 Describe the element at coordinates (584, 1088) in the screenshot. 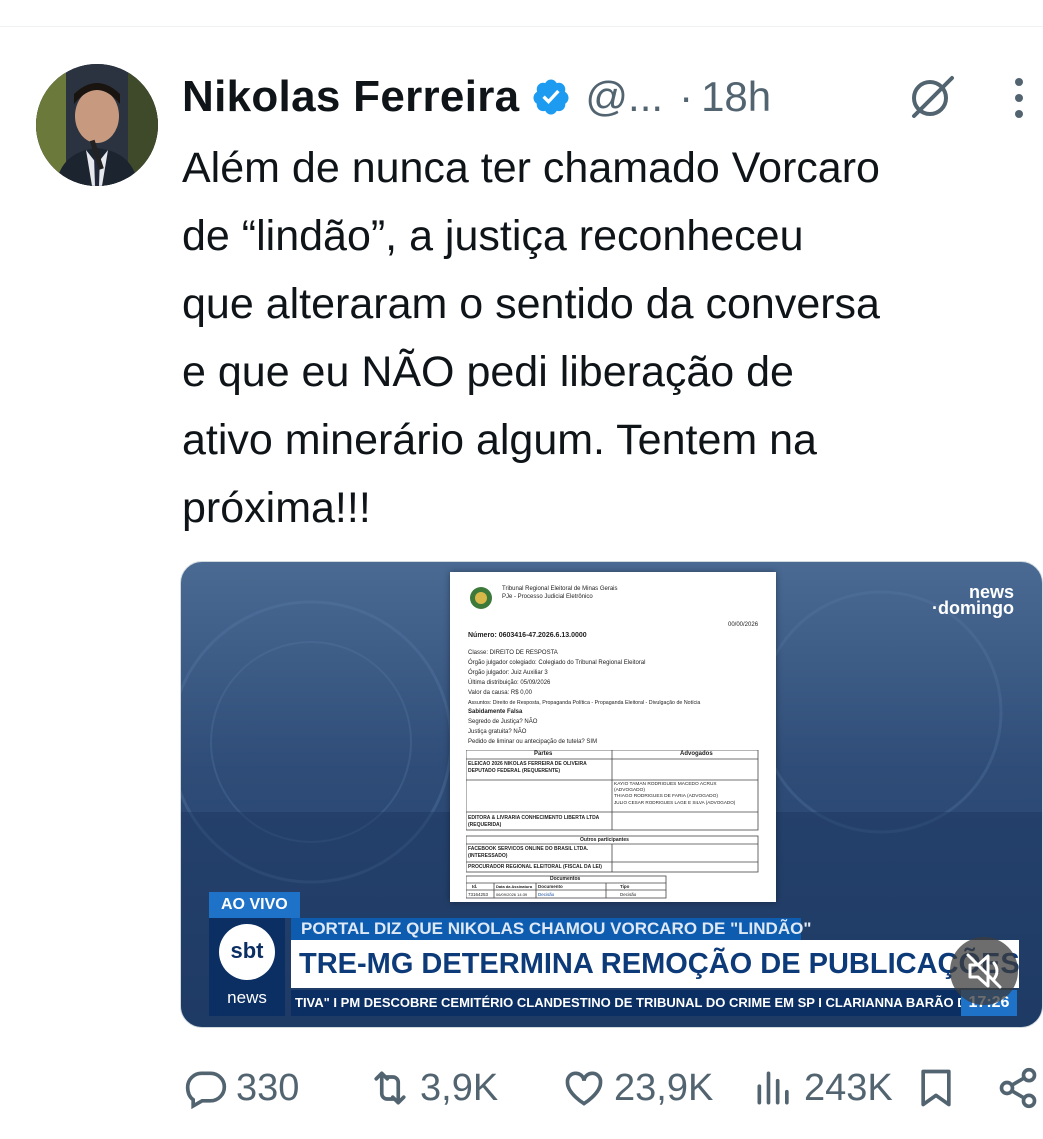

I see `heart-icon` at that location.